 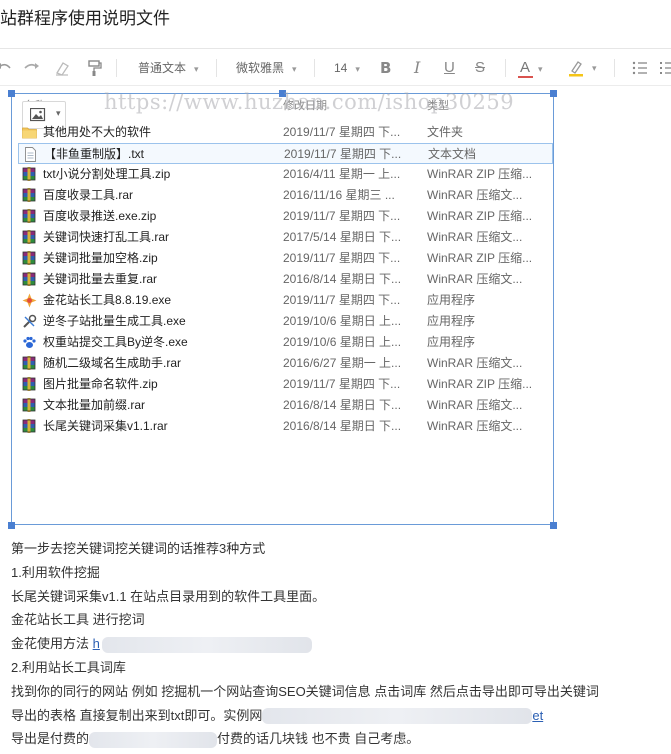 What do you see at coordinates (347, 68) in the screenshot?
I see `font-size-select: 14` at bounding box center [347, 68].